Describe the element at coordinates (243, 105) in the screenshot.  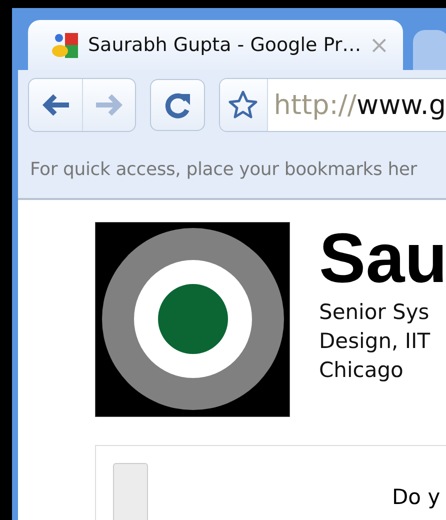
I see `star-icon` at that location.